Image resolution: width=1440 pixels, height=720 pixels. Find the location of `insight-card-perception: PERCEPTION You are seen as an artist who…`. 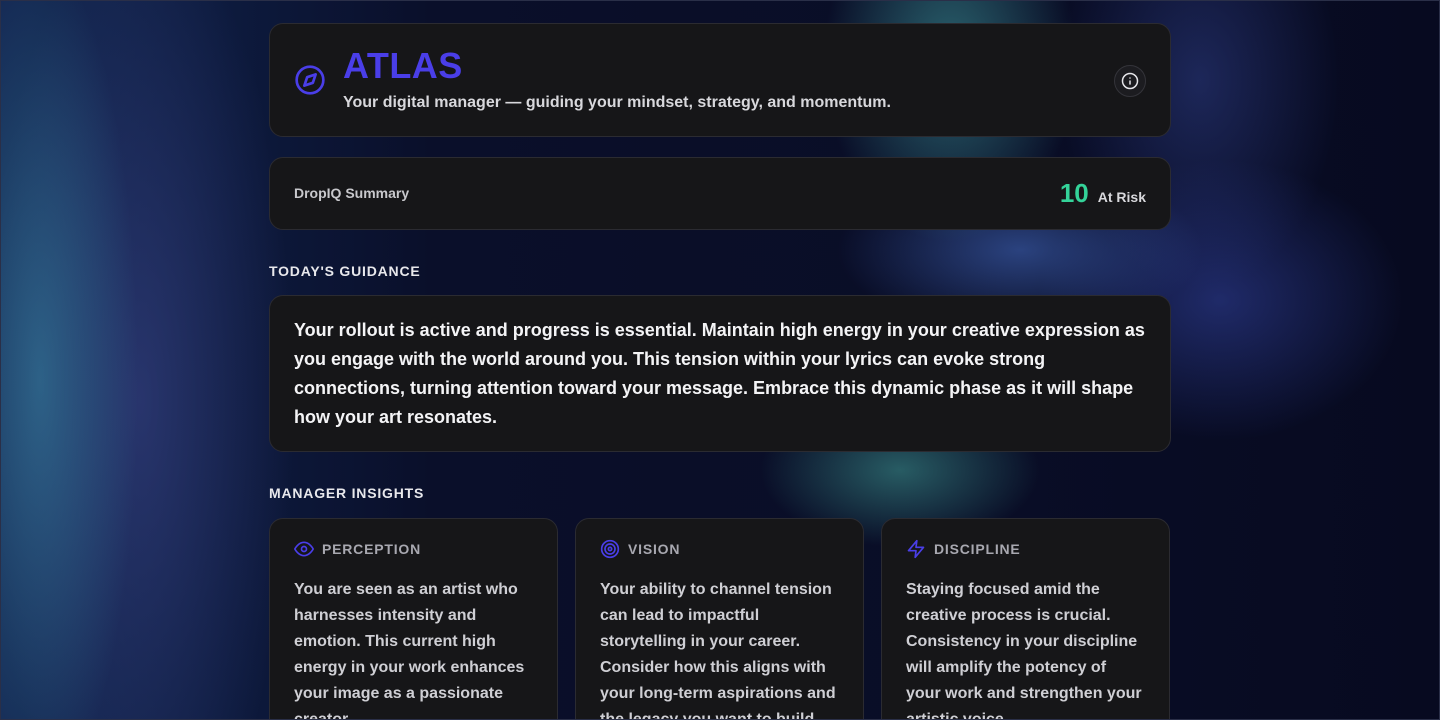

insight-card-perception: PERCEPTION You are seen as an artist who… is located at coordinates (413, 619).